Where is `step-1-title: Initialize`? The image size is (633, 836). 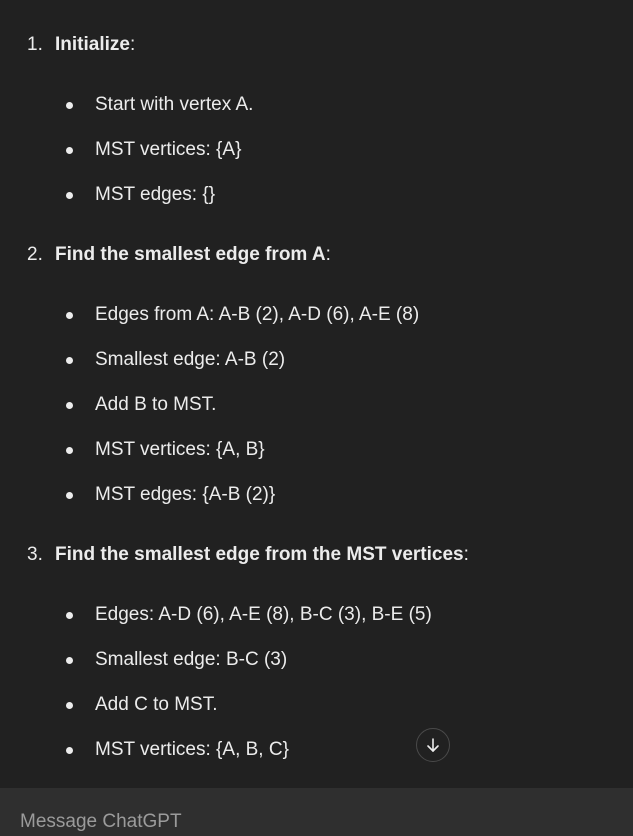 step-1-title: Initialize is located at coordinates (92, 44).